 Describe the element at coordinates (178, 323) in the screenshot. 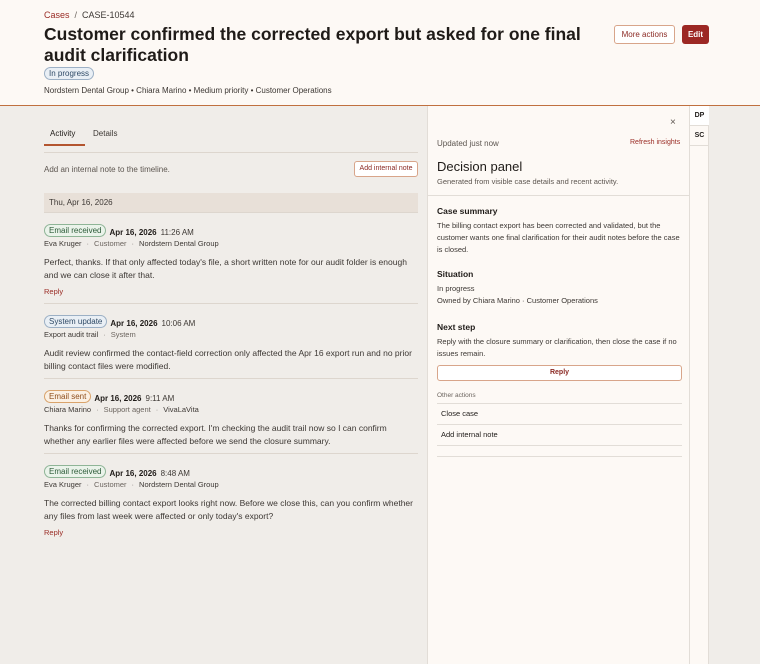

I see `entry-time: 10:06 AM` at that location.